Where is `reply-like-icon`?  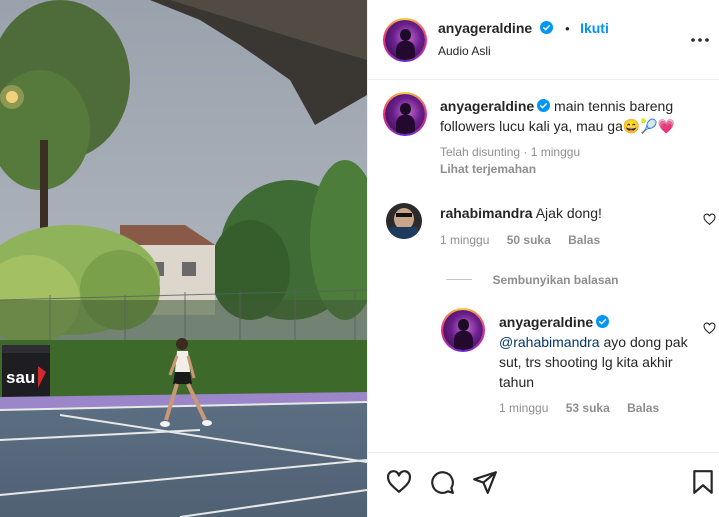 reply-like-icon is located at coordinates (709, 328).